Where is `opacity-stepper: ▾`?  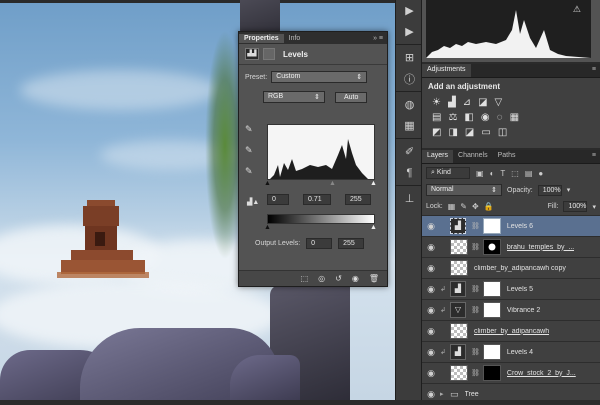
opacity-stepper: ▾ is located at coordinates (569, 190).